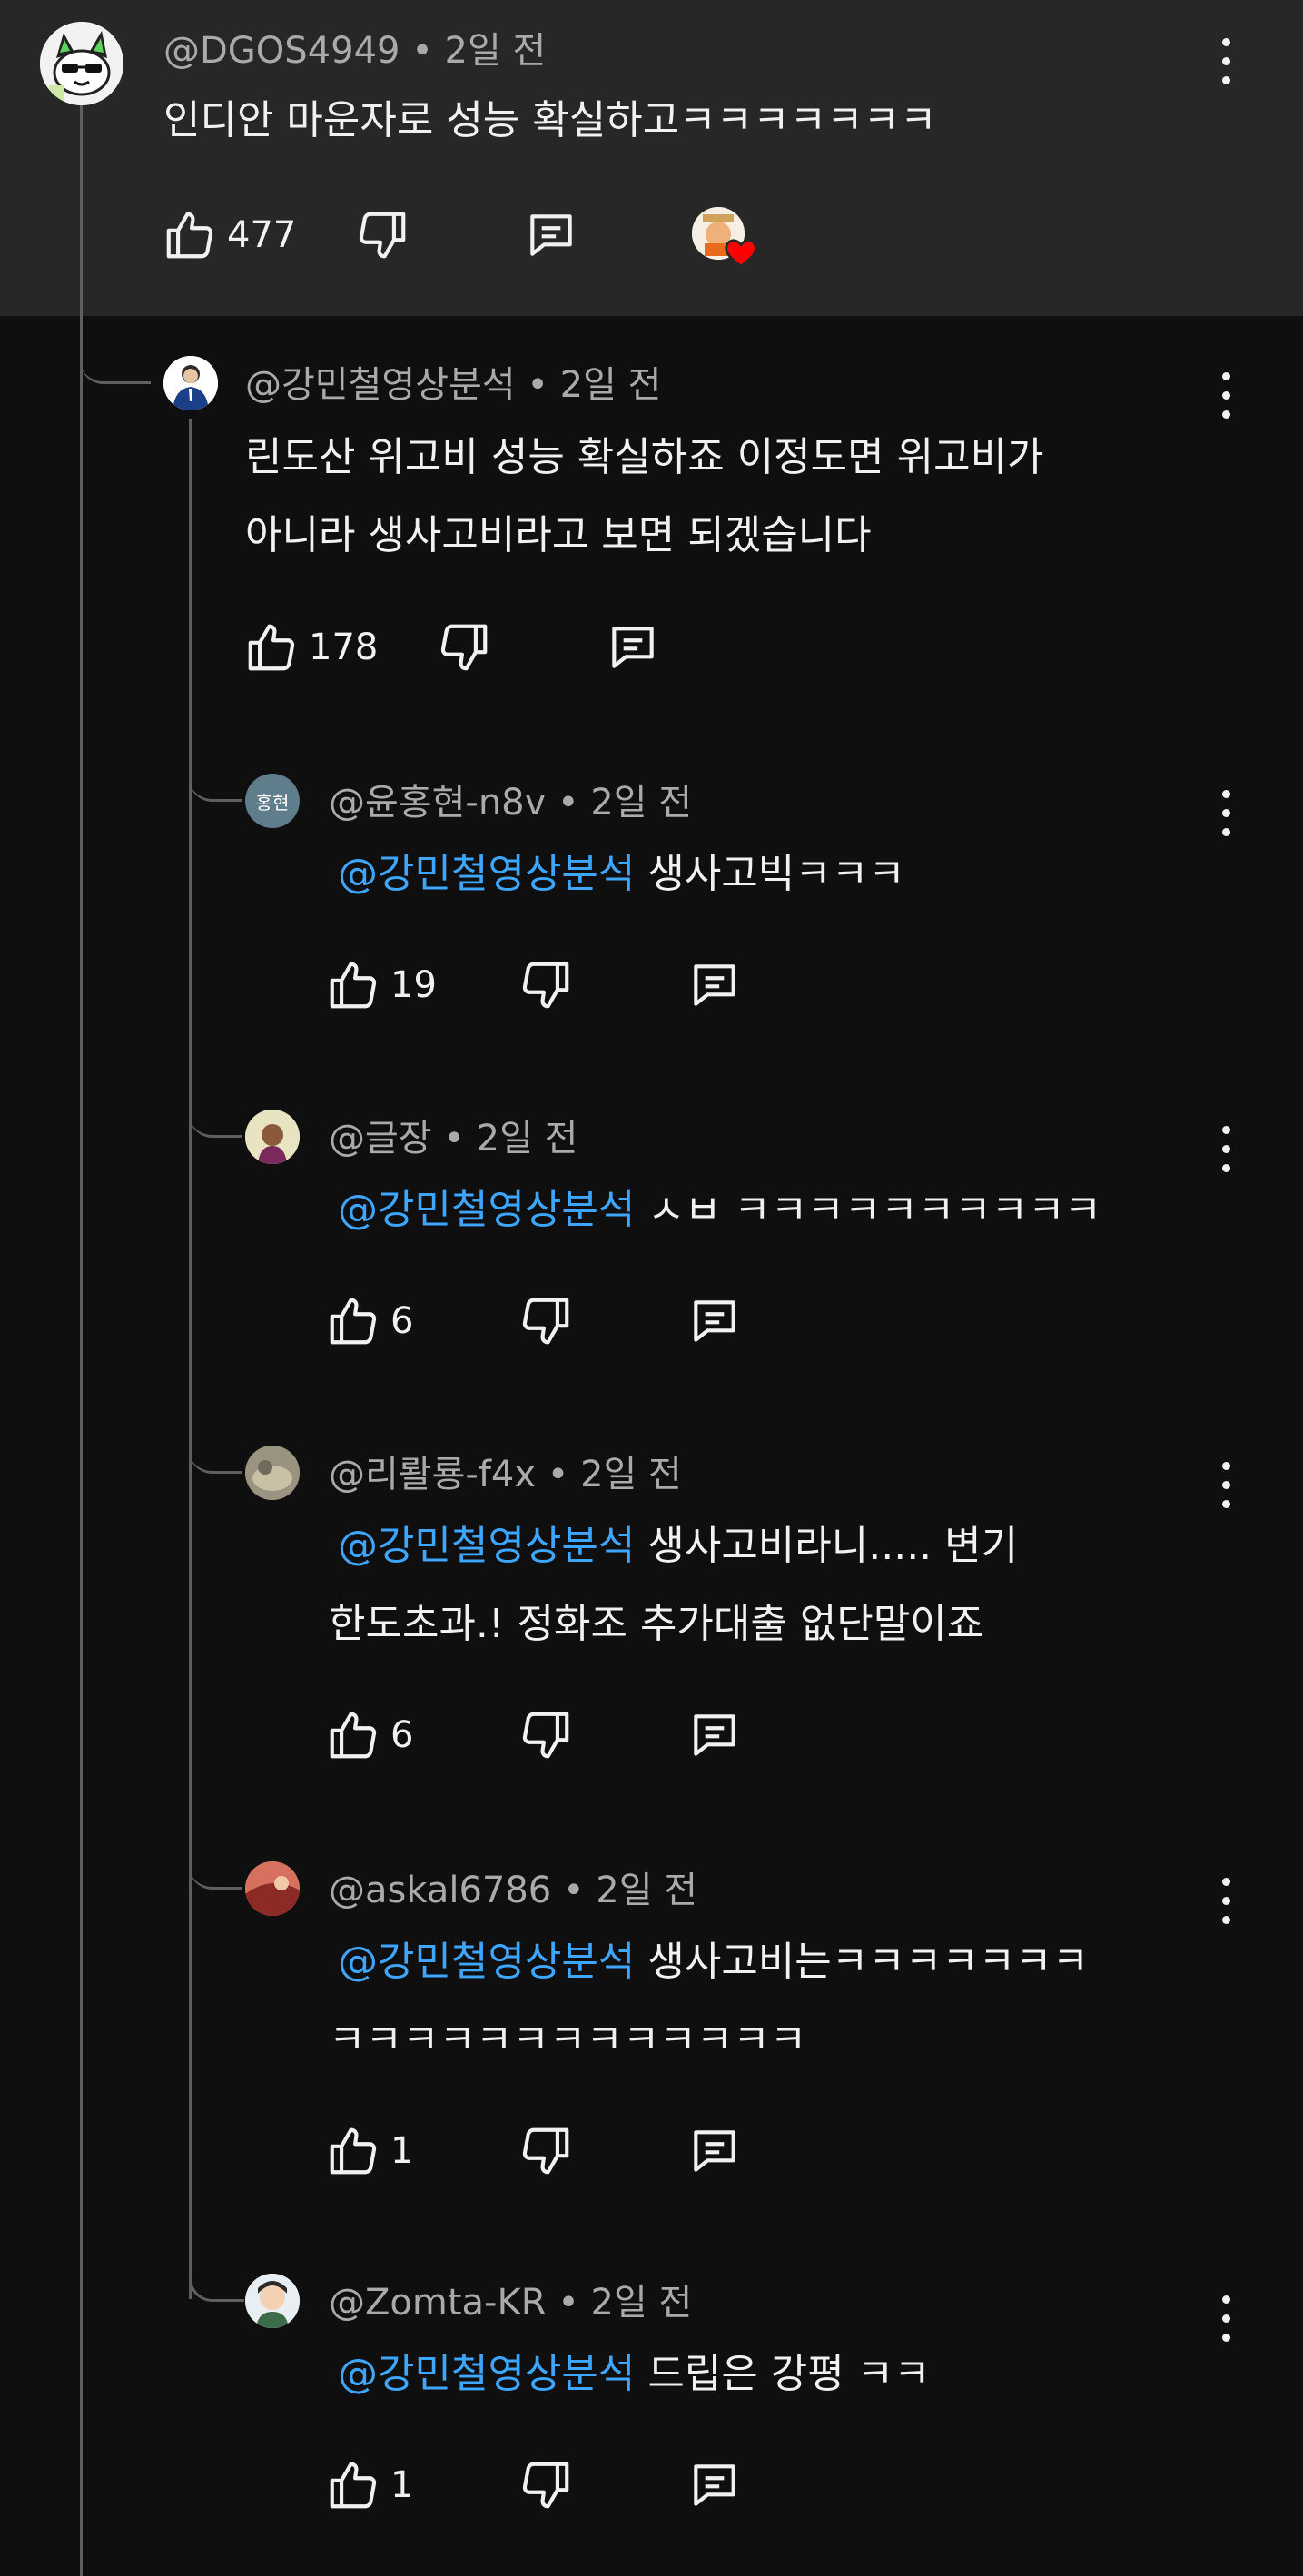 The width and height of the screenshot is (1303, 2576). Describe the element at coordinates (381, 1139) in the screenshot. I see `author-handle: @글장` at that location.